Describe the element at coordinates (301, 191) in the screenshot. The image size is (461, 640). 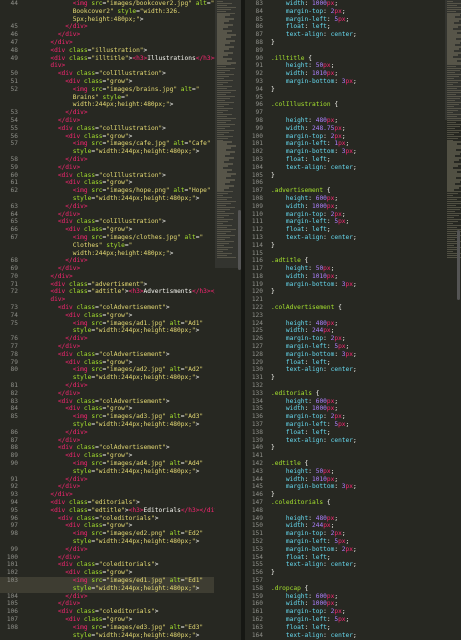
I see `line-code: .advertisement {` at that location.